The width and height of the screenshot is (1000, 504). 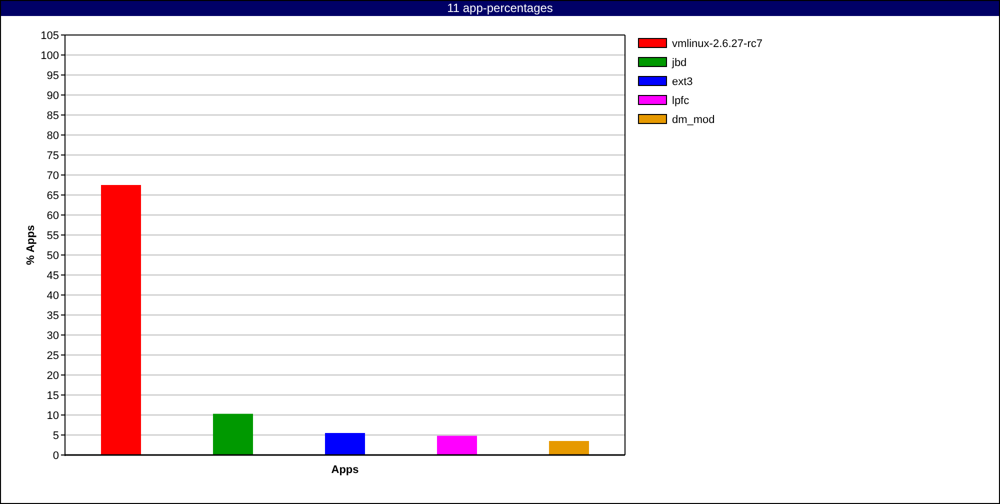 I want to click on tick-label: 35, so click(x=52, y=316).